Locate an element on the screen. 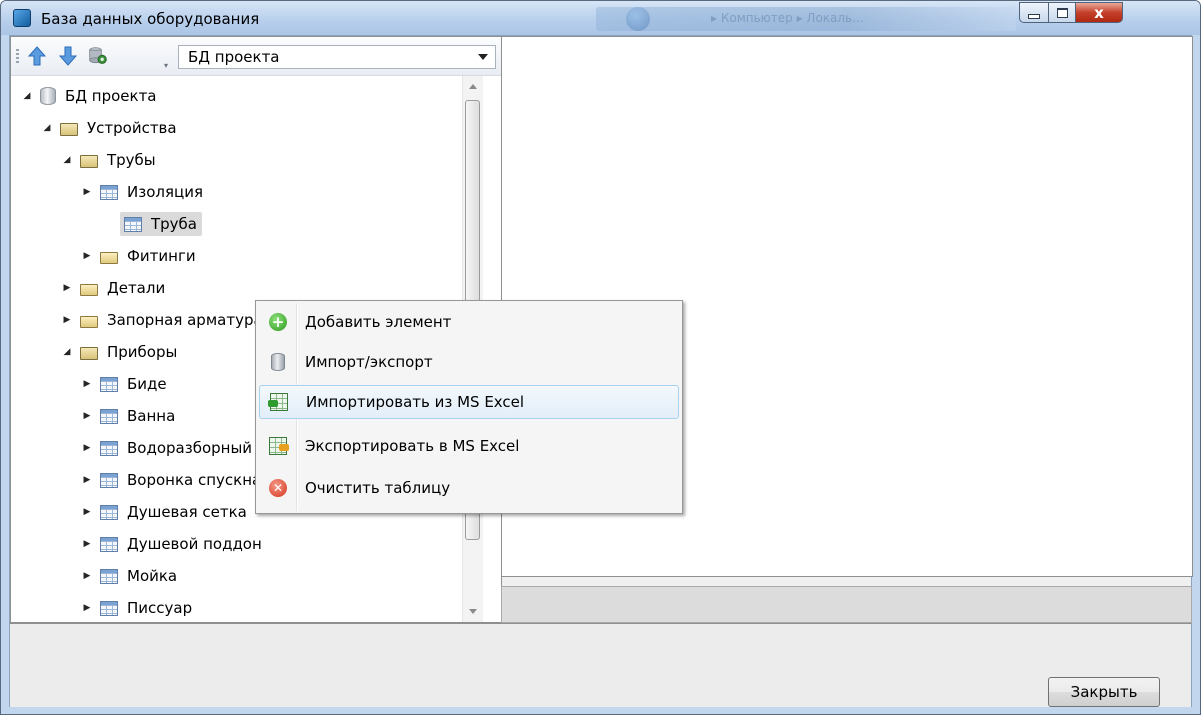 The width and height of the screenshot is (1201, 715). tree-item-fittings: ▶ Фитинги is located at coordinates (138, 256).